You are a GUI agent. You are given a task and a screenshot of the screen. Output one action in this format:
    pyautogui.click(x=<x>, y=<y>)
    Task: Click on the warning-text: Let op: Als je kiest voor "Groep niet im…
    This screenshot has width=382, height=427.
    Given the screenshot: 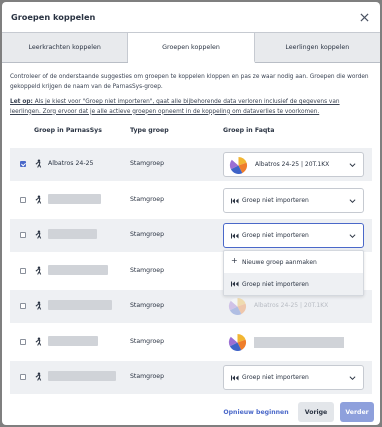 What is the action you would take?
    pyautogui.click(x=191, y=107)
    